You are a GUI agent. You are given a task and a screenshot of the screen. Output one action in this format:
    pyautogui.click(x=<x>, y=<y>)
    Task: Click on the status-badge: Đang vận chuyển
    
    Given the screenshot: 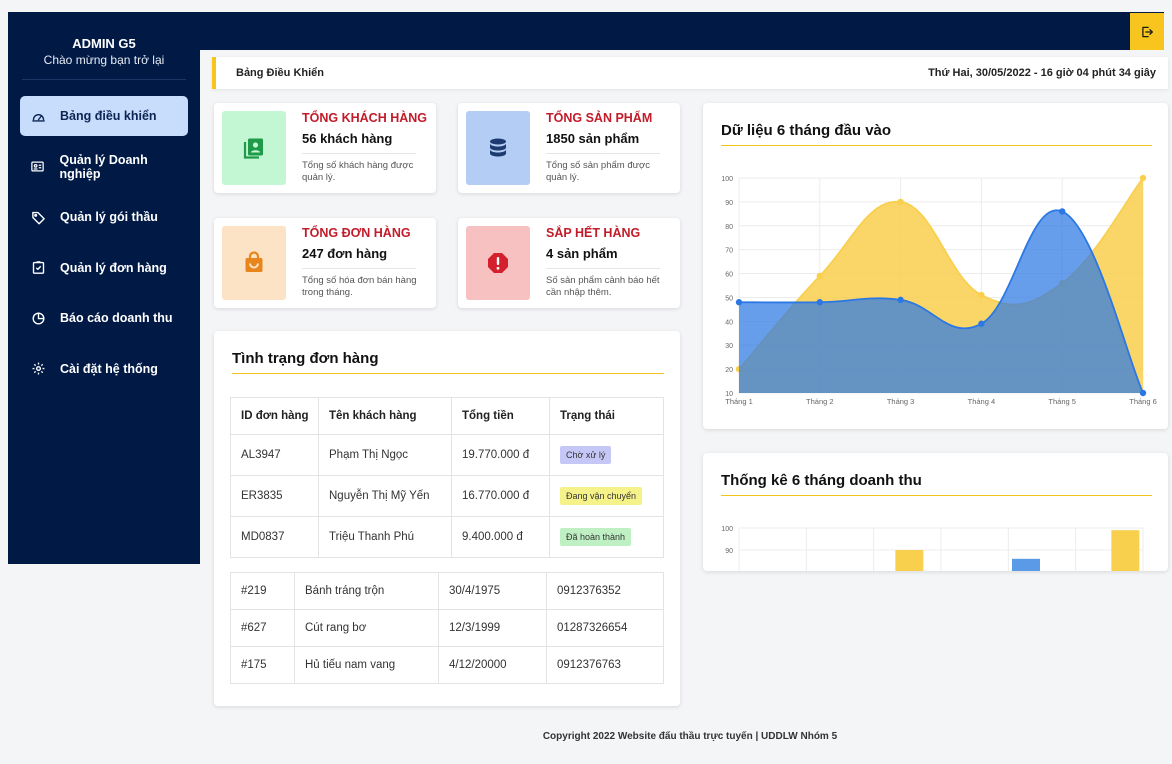 What is the action you would take?
    pyautogui.click(x=601, y=496)
    